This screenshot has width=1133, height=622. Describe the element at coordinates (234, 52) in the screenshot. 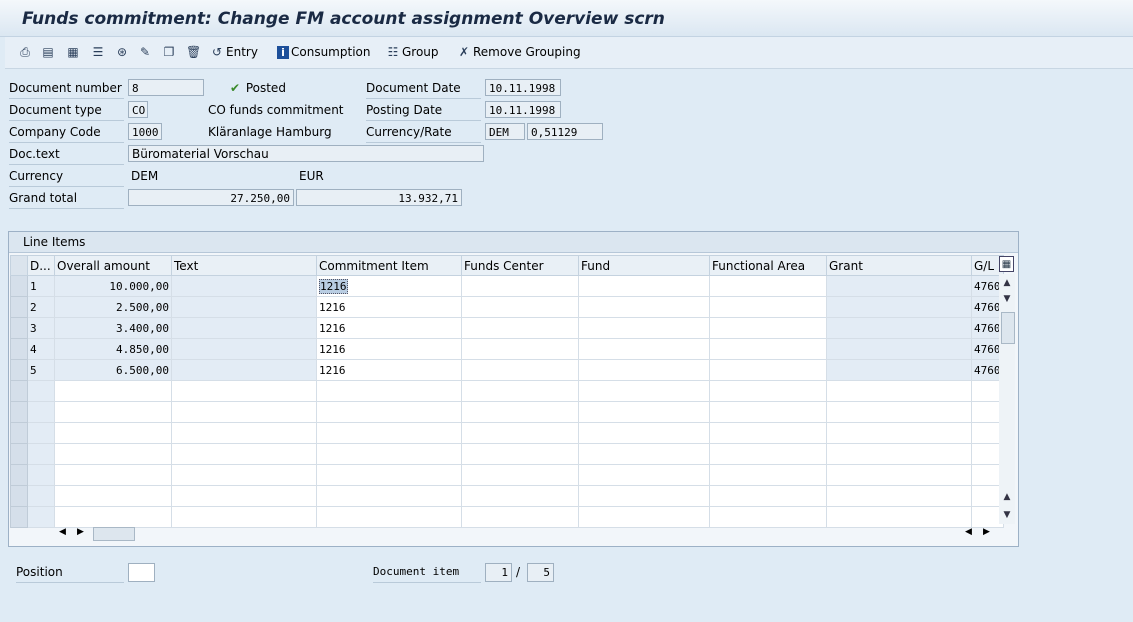

I see `entry-button: ↺ Entry` at that location.